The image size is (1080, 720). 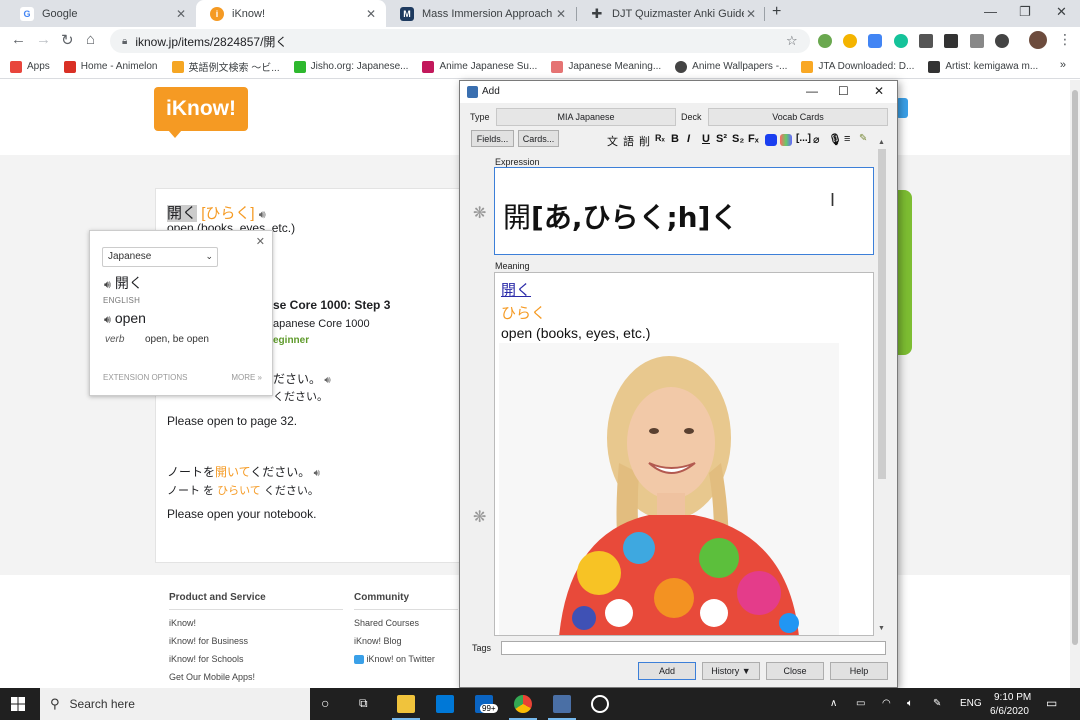 I want to click on download-icon, so click(x=977, y=41).